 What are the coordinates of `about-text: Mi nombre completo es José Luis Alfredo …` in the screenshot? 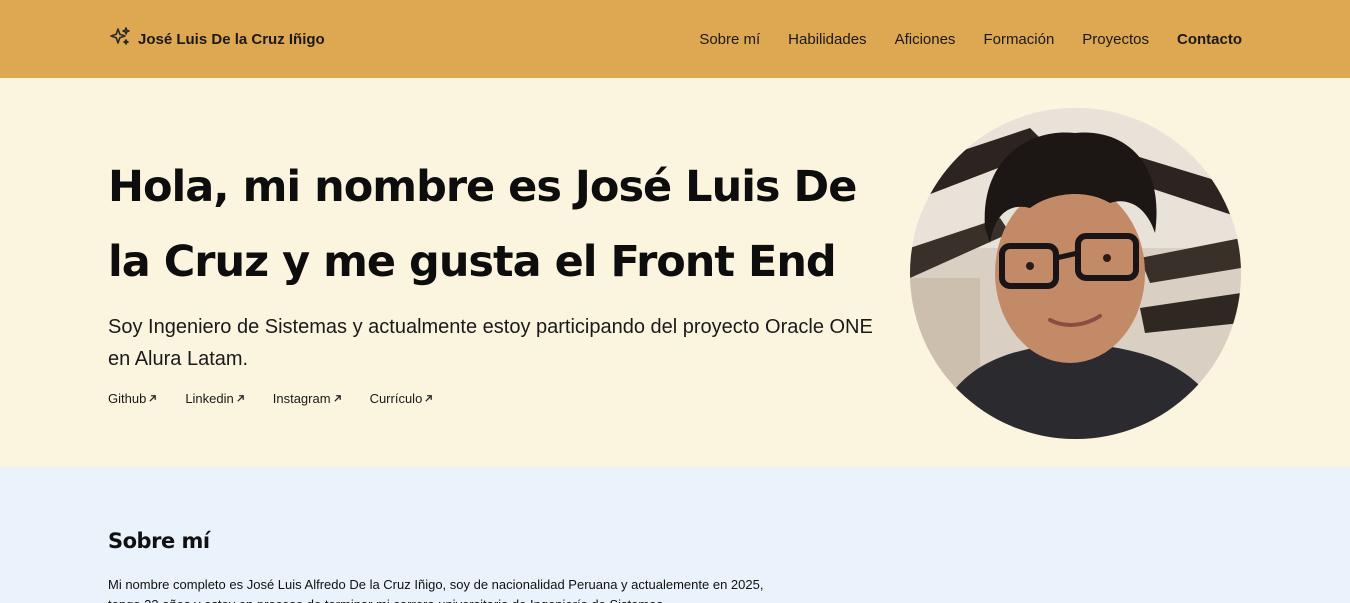 It's located at (436, 590).